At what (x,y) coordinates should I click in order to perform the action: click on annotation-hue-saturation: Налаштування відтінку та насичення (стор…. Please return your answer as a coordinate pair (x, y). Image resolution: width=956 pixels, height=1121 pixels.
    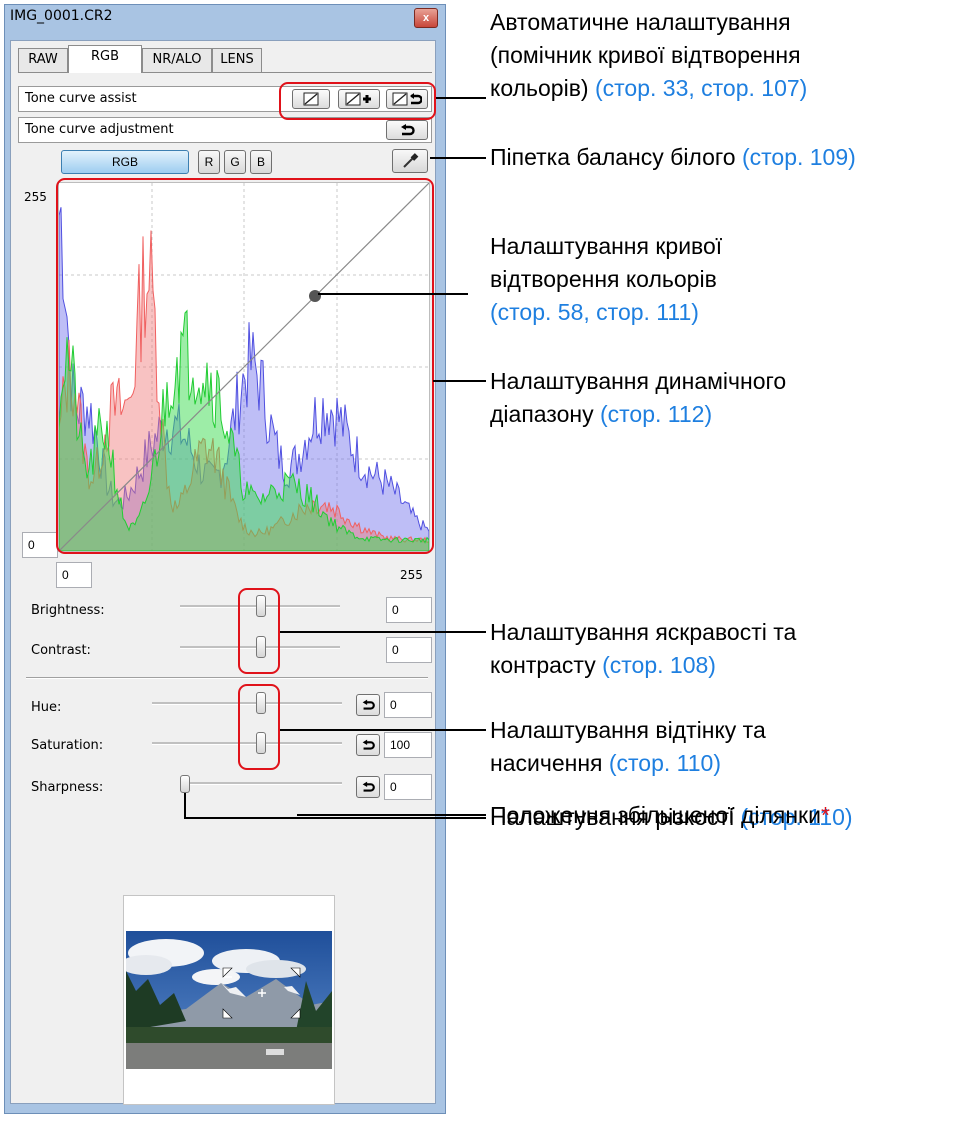
    Looking at the image, I should click on (628, 747).